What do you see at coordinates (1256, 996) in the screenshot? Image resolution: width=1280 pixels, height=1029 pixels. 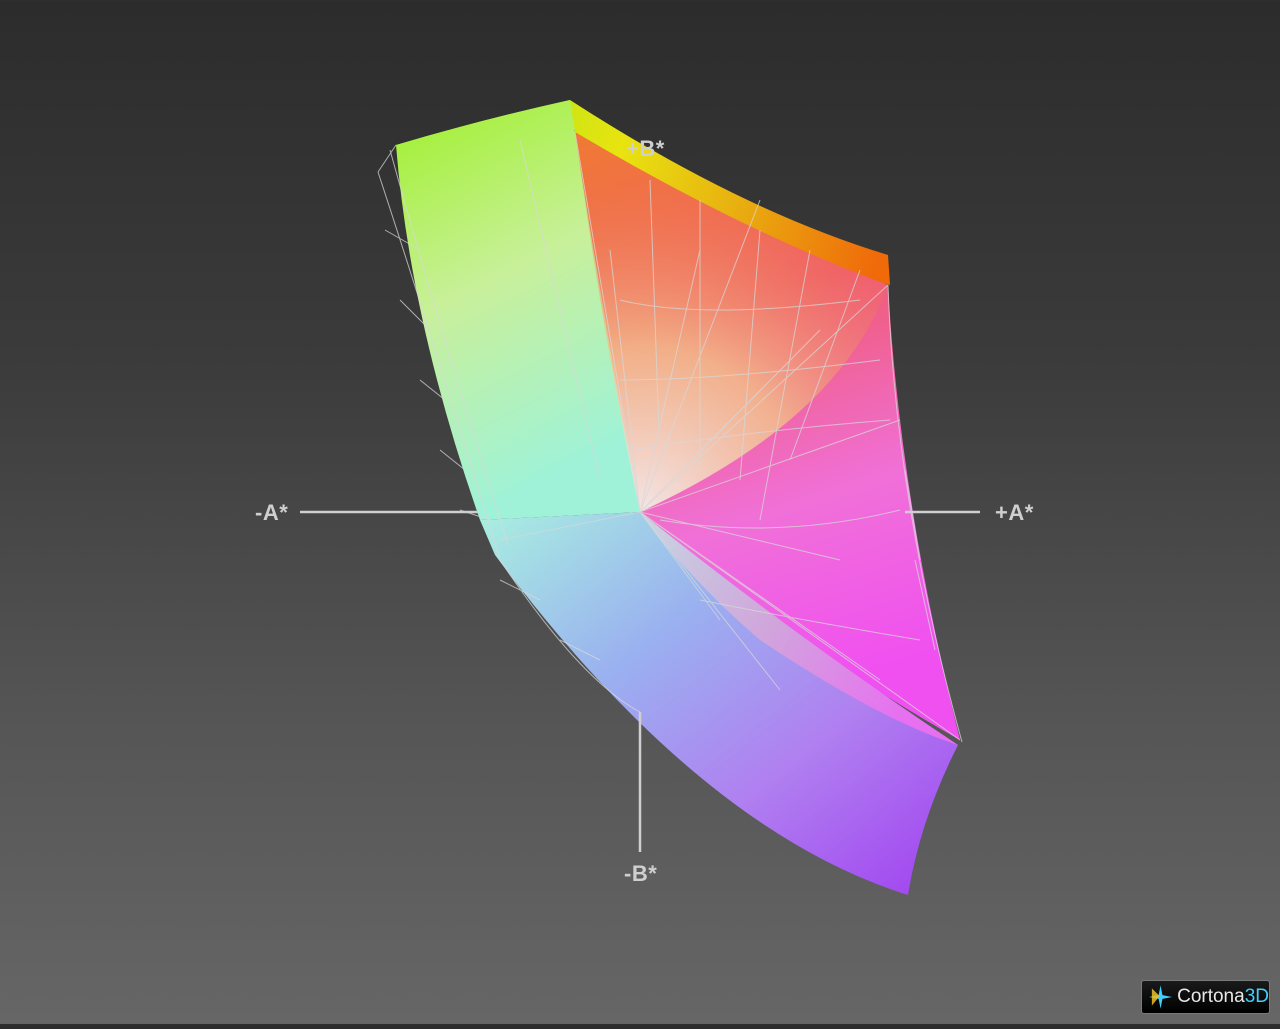 I see `logo-suffix: 3D` at bounding box center [1256, 996].